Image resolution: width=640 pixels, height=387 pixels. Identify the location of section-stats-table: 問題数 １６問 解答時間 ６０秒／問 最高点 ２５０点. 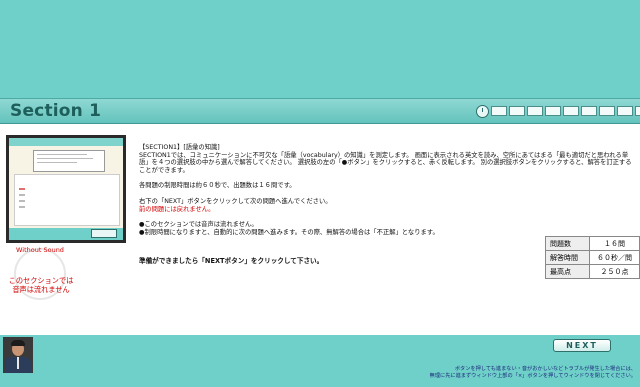
(592, 257).